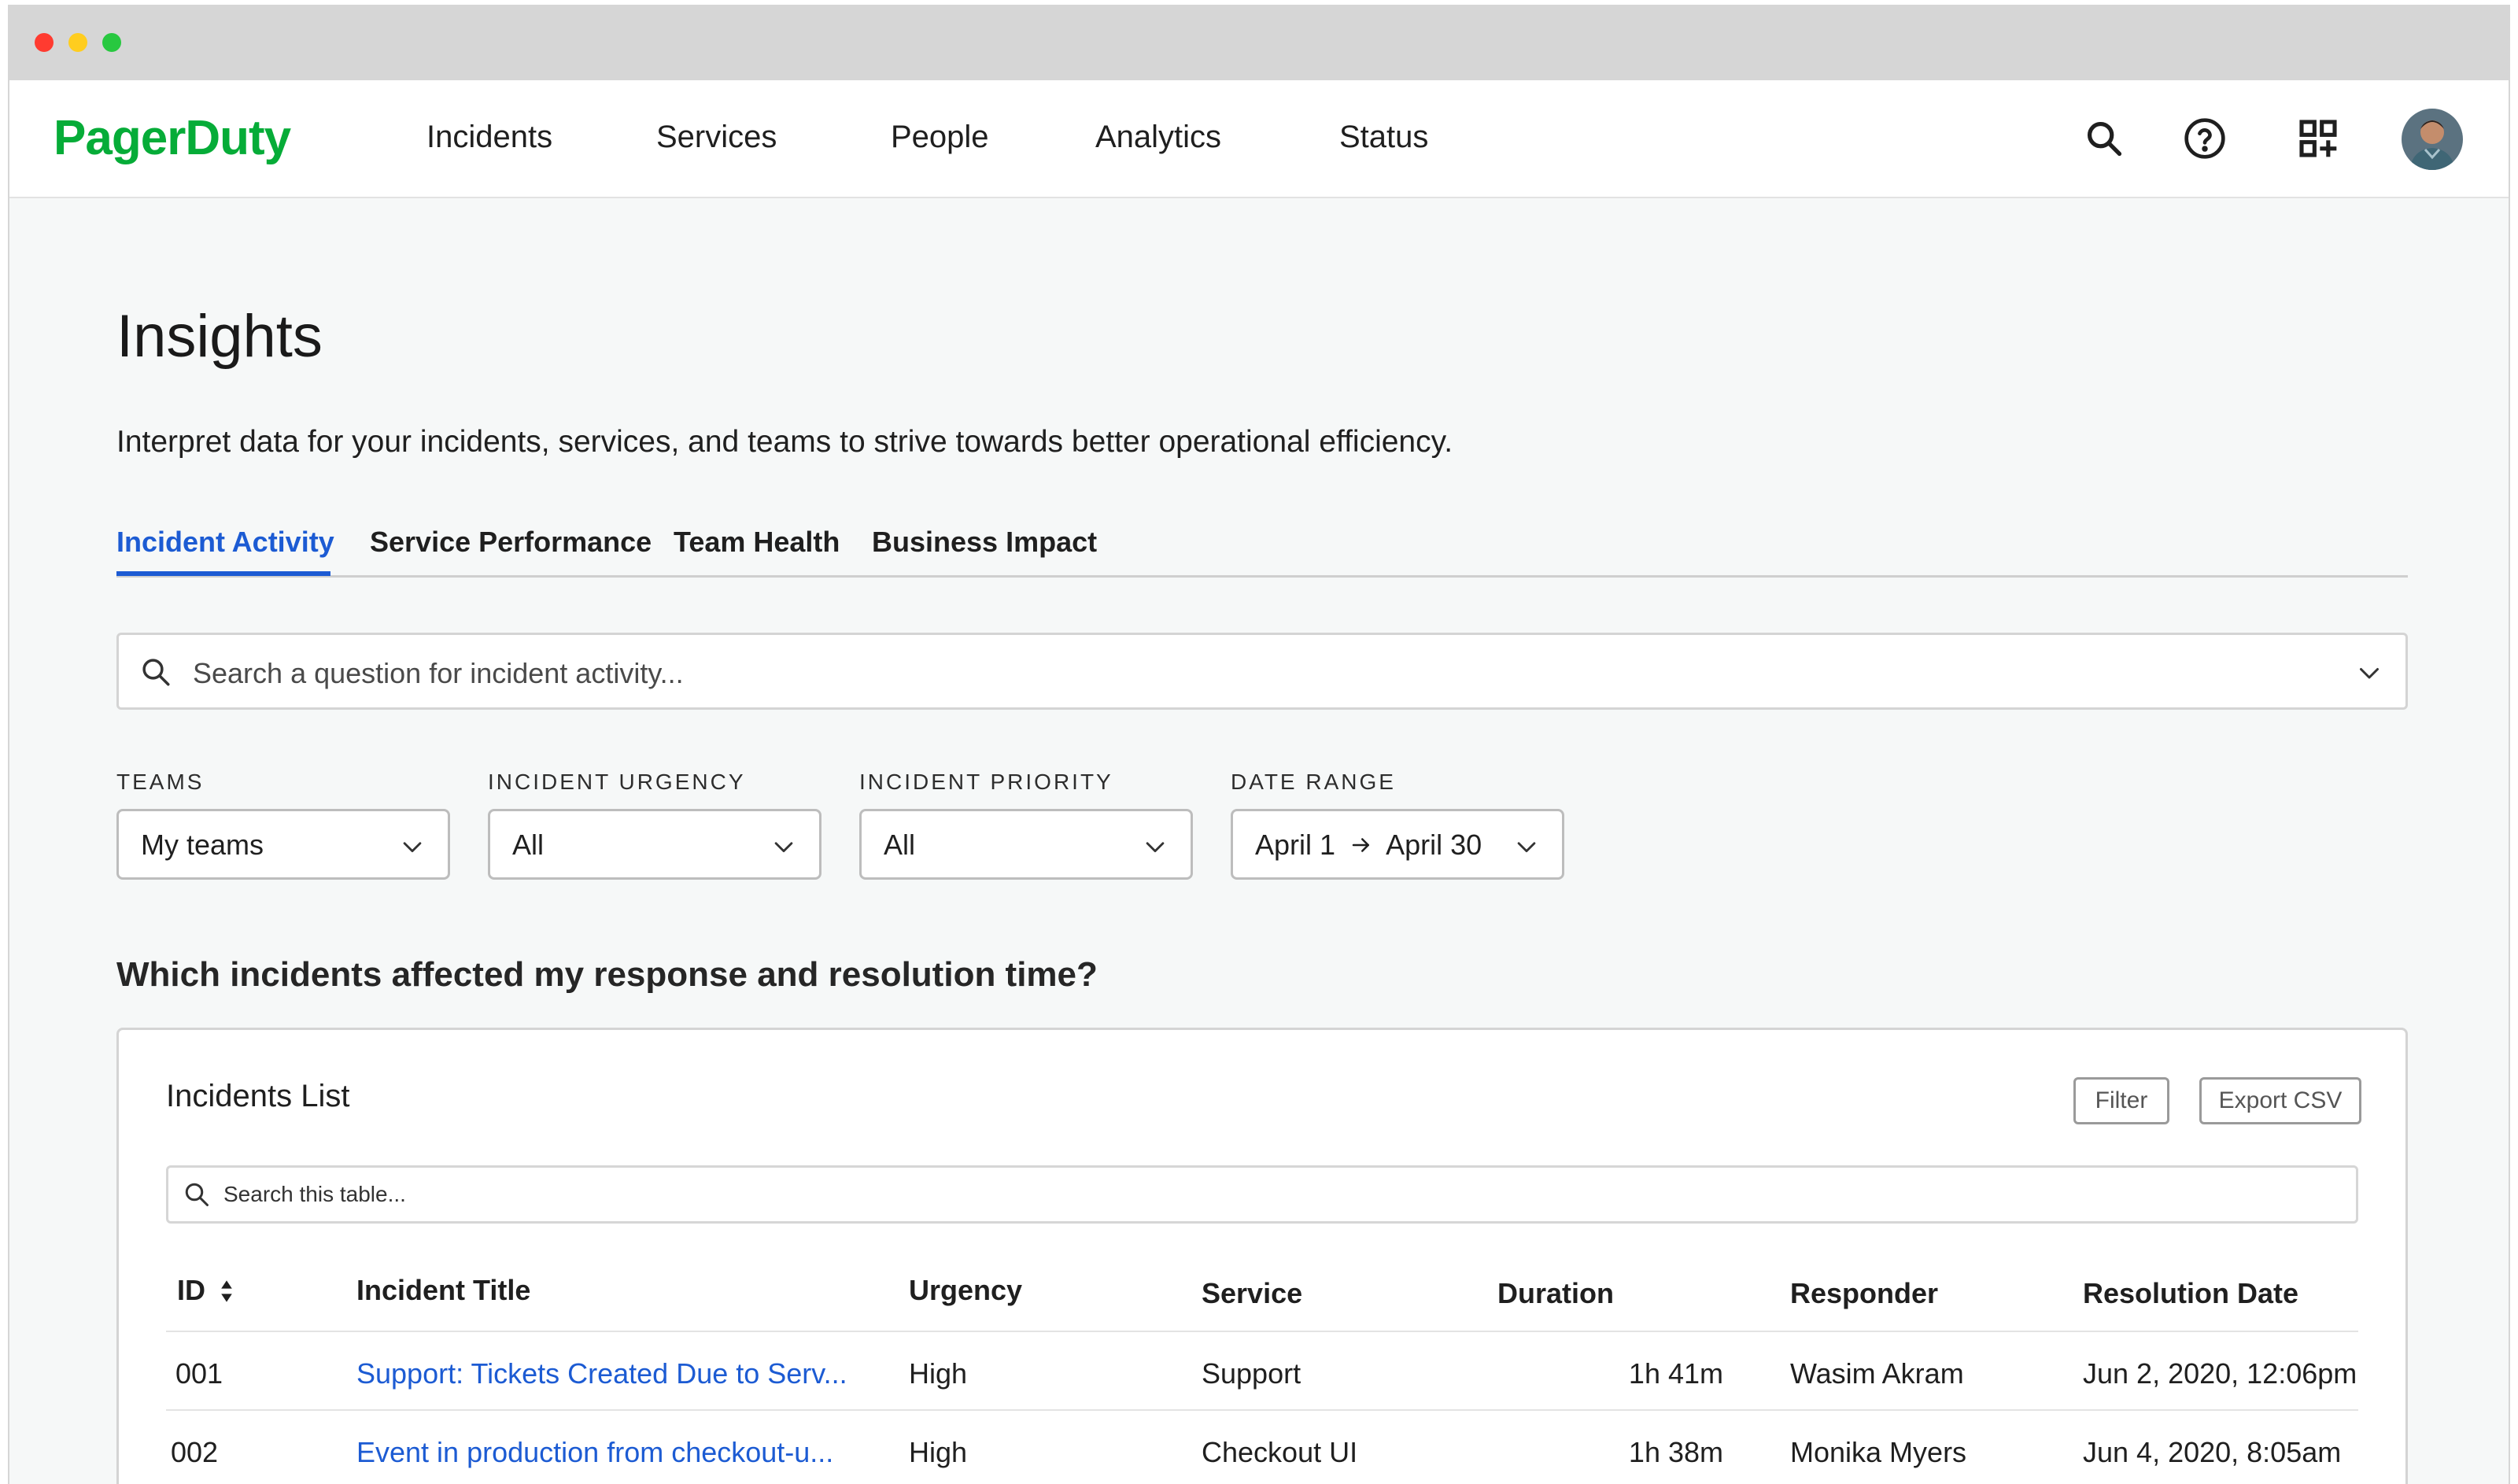 This screenshot has width=2518, height=1484. What do you see at coordinates (1295, 845) in the screenshot?
I see `date-range-from: April 1` at bounding box center [1295, 845].